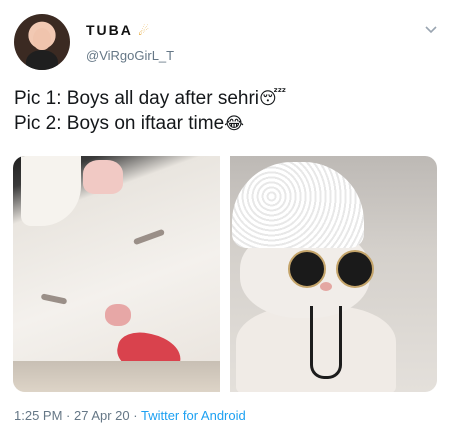 This screenshot has width=450, height=435. Describe the element at coordinates (234, 123) in the screenshot. I see `tears-of-joy-emoji-icon: 😂` at that location.